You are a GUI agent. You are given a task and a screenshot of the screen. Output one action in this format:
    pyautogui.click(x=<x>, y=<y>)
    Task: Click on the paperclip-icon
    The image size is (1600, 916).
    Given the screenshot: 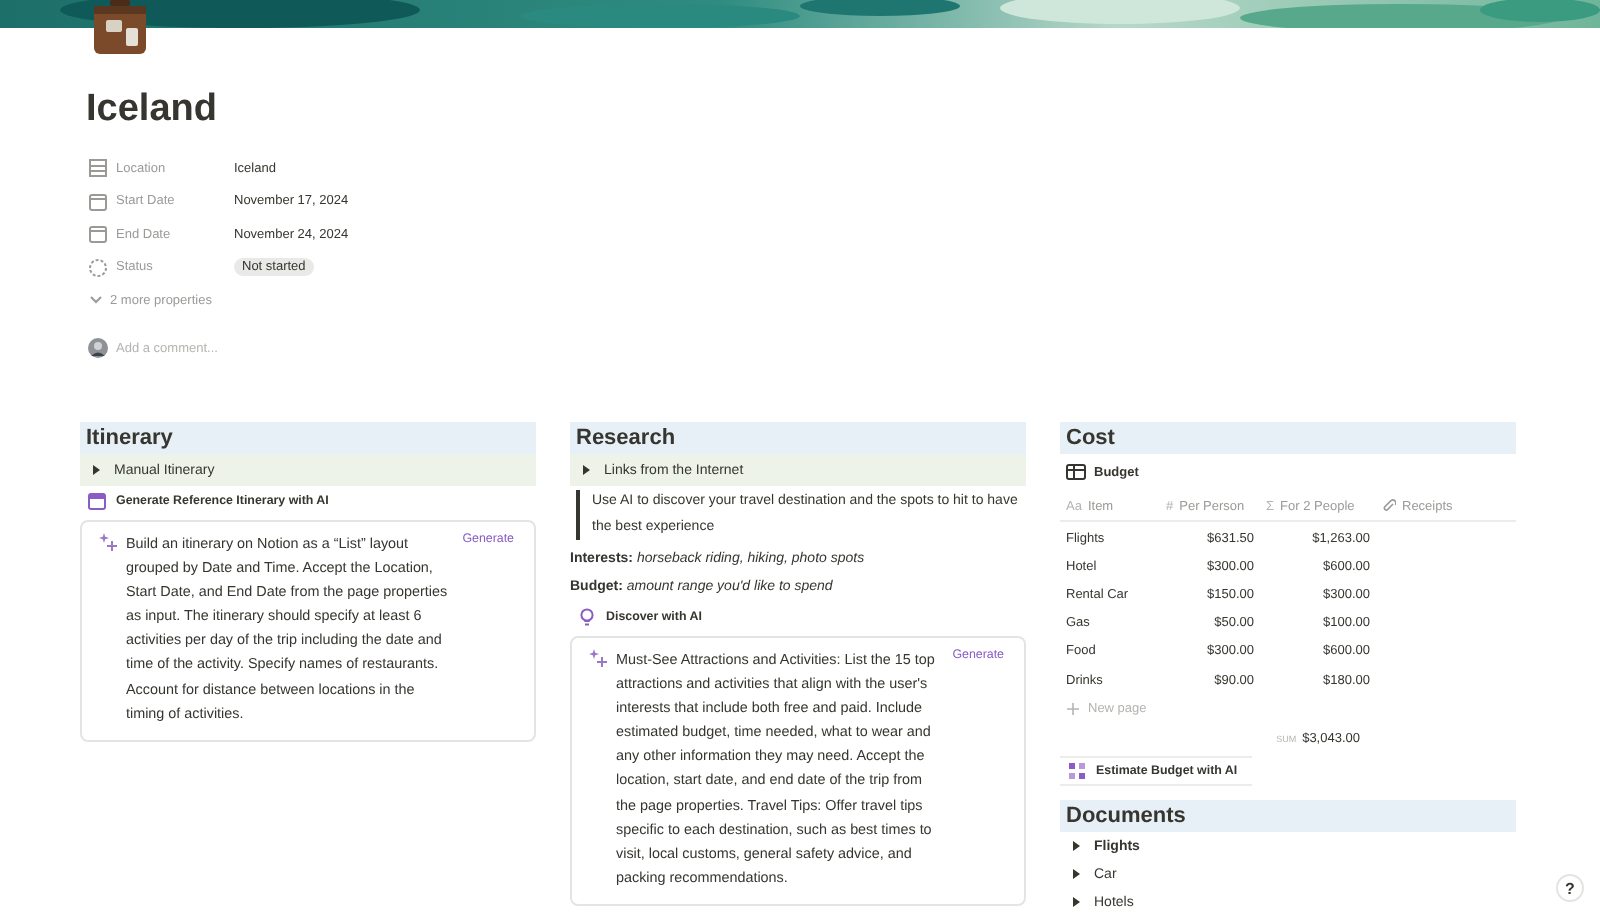 What is the action you would take?
    pyautogui.click(x=1389, y=506)
    